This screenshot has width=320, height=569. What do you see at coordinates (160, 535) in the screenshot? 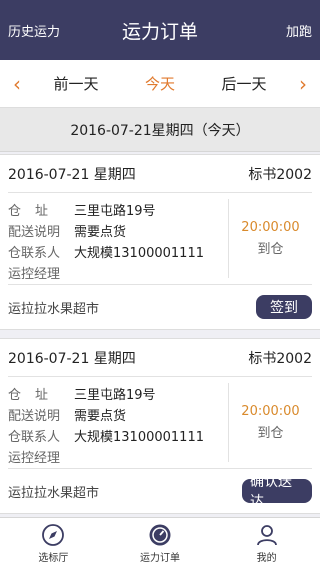
I see `gauge-icon` at bounding box center [160, 535].